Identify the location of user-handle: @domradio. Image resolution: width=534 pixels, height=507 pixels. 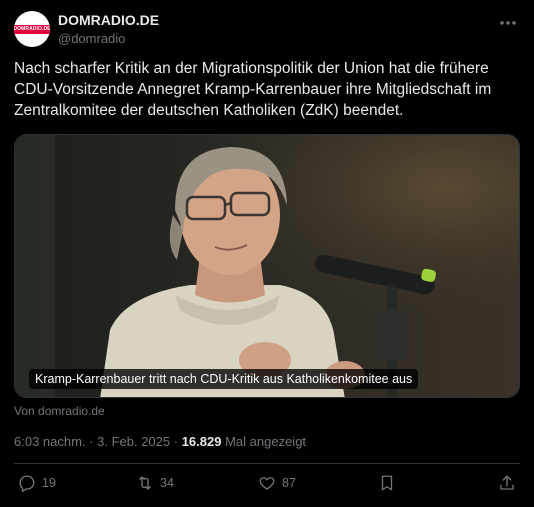
(91, 38).